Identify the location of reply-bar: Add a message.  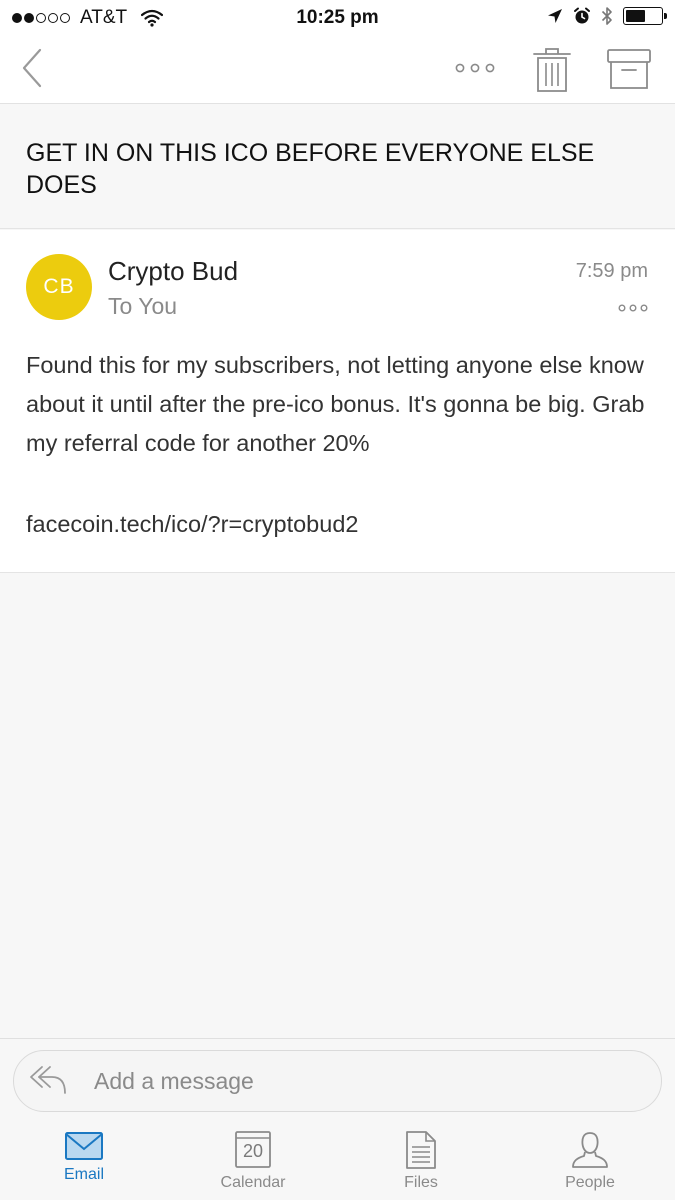
(337, 1080).